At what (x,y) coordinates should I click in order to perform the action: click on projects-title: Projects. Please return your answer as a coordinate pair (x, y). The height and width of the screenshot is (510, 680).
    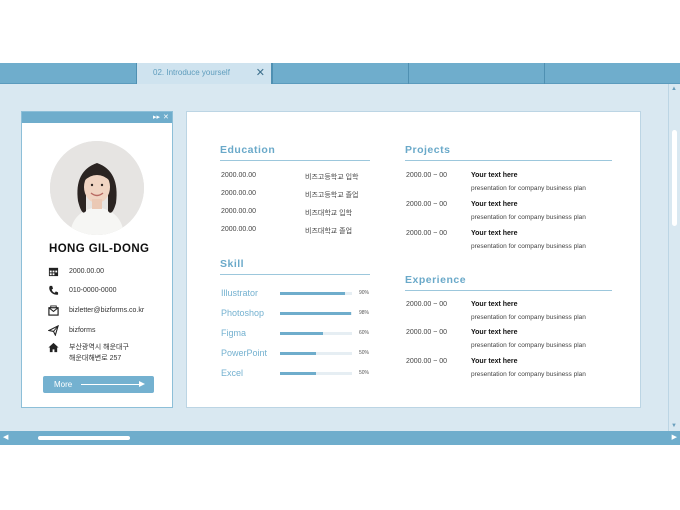
    Looking at the image, I should click on (428, 150).